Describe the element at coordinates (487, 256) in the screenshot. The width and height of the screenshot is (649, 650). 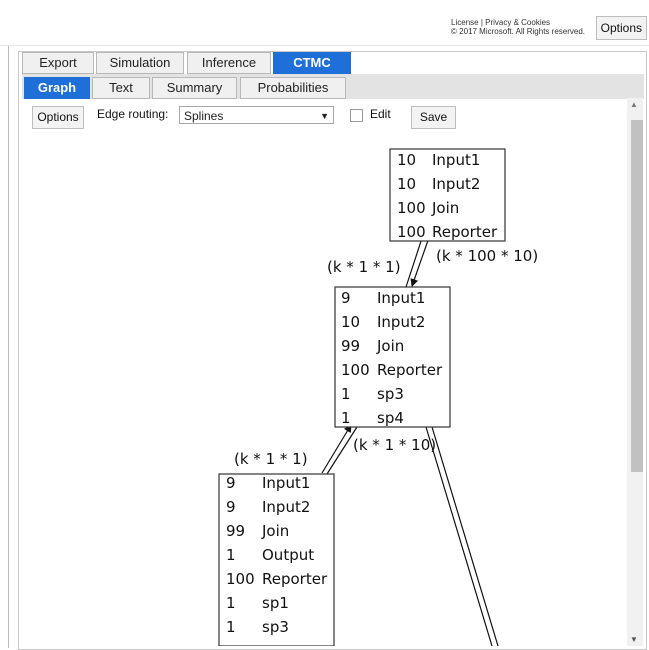
I see `edge-label-n1-n2: (k * 100 * 10)` at that location.